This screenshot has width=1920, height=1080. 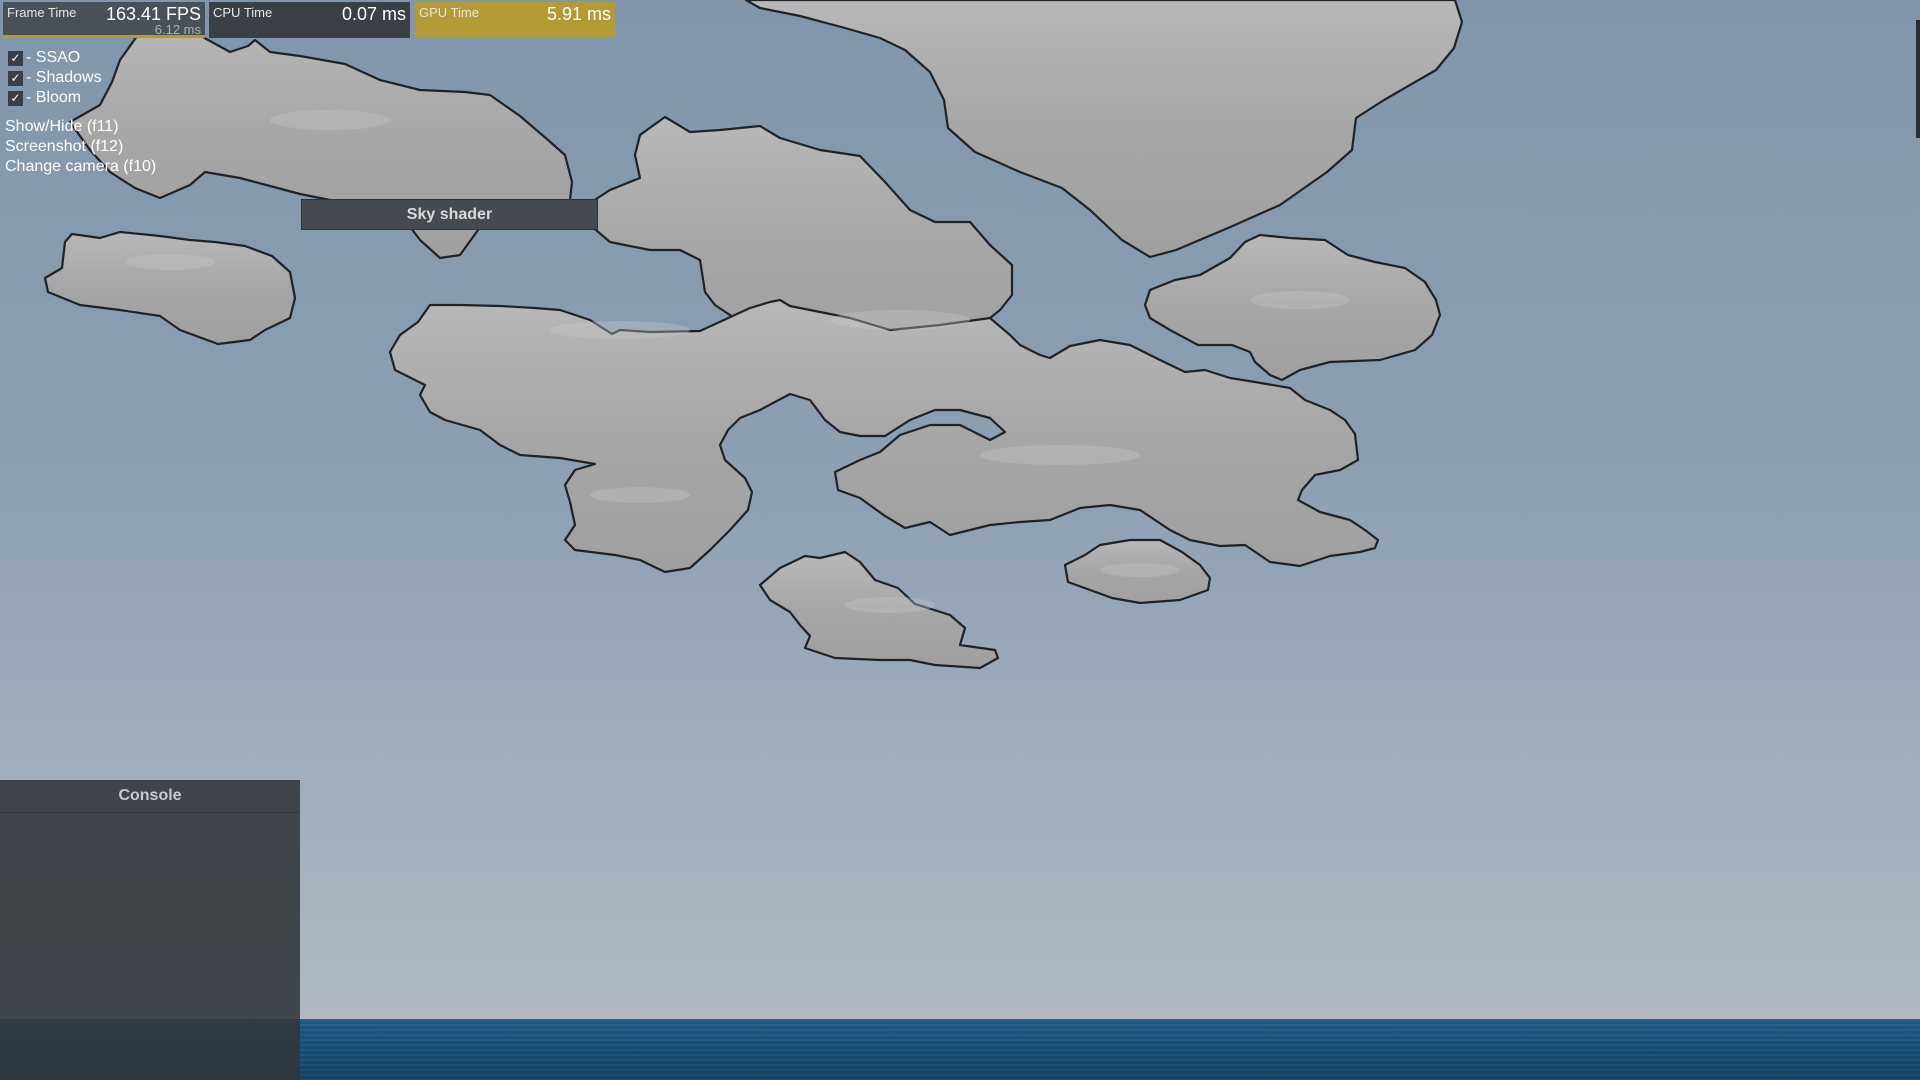 I want to click on shadows-toggle: ✓ - Shadows, so click(x=55, y=78).